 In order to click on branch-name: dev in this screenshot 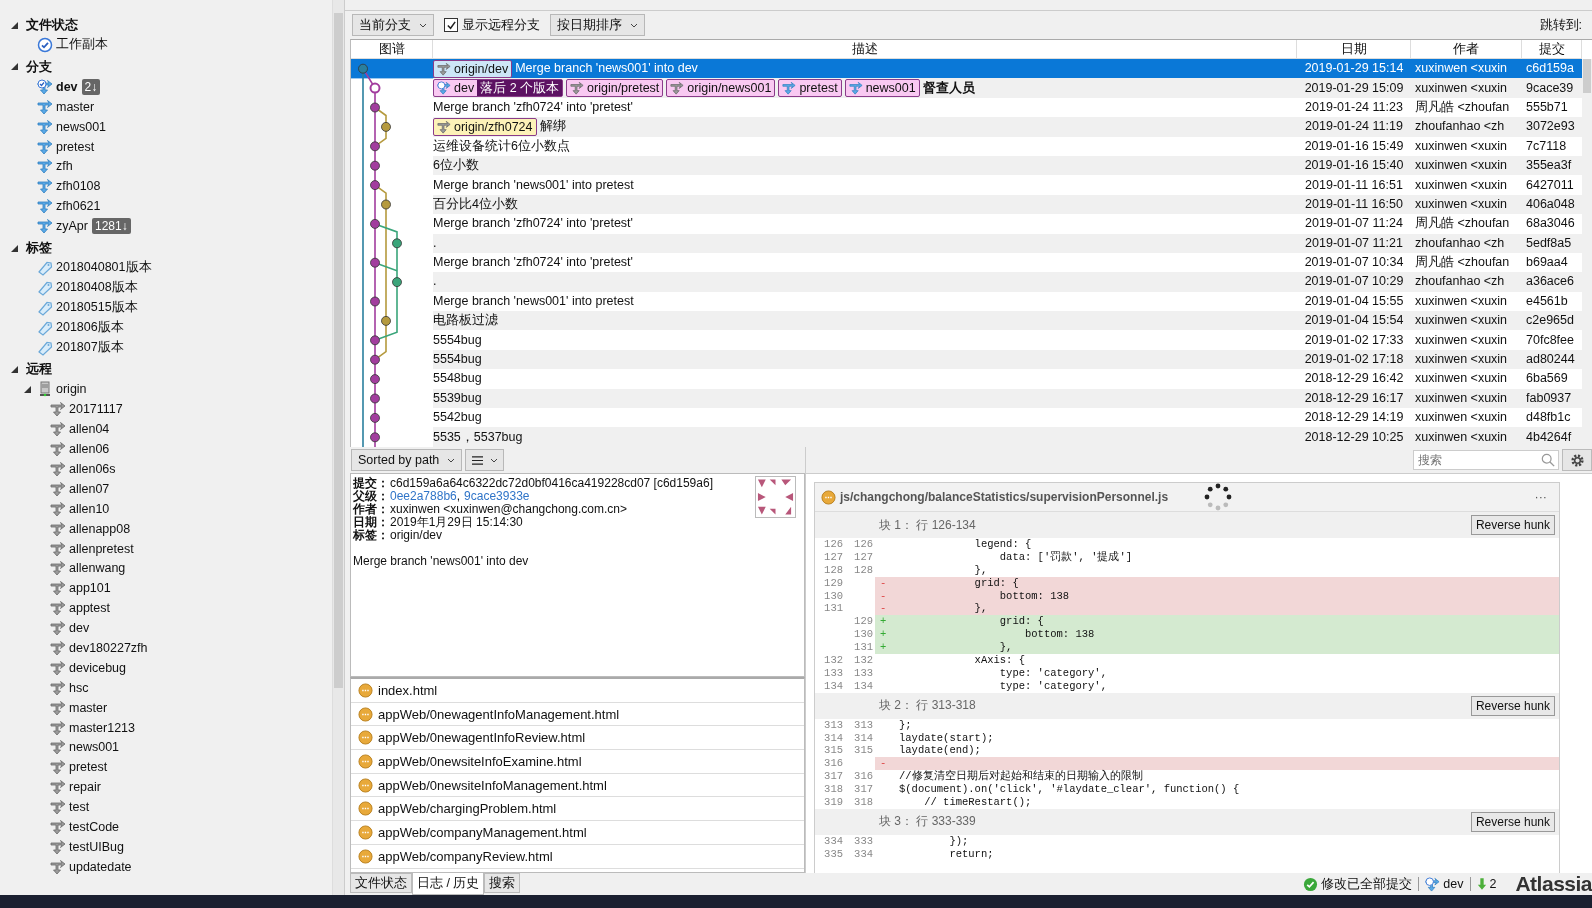, I will do `click(1453, 884)`.